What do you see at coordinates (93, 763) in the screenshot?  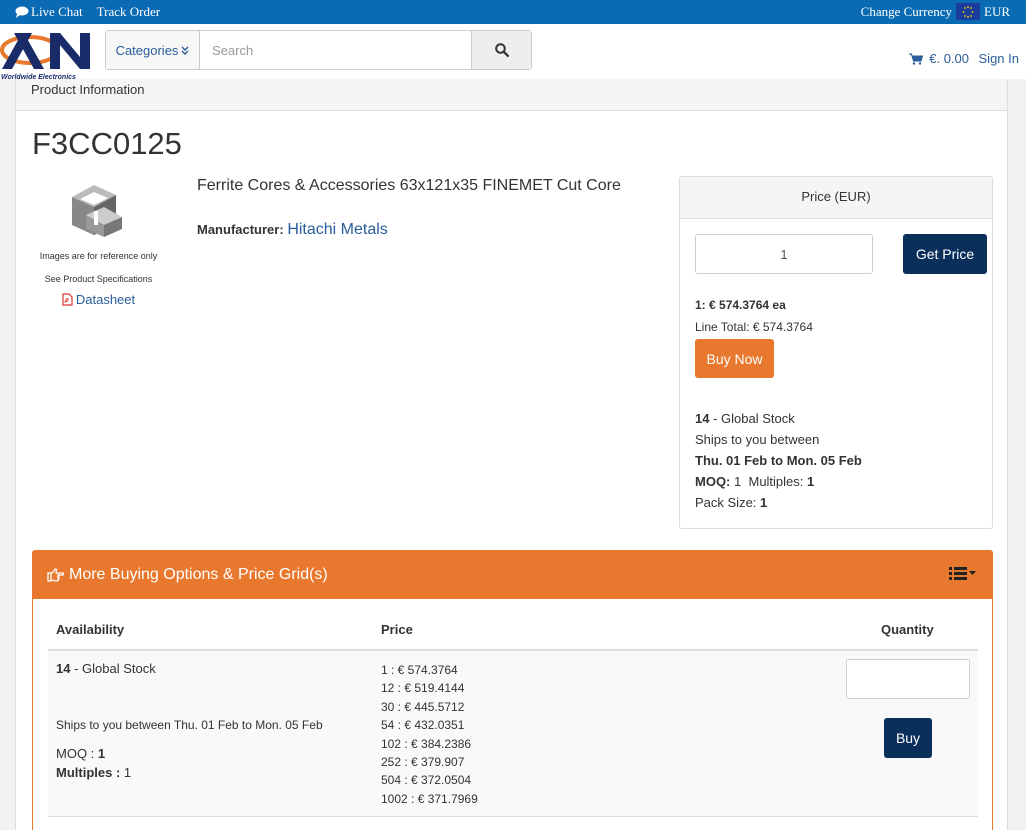 I see `row-moq: MOQ : 1 Multiples : 1` at bounding box center [93, 763].